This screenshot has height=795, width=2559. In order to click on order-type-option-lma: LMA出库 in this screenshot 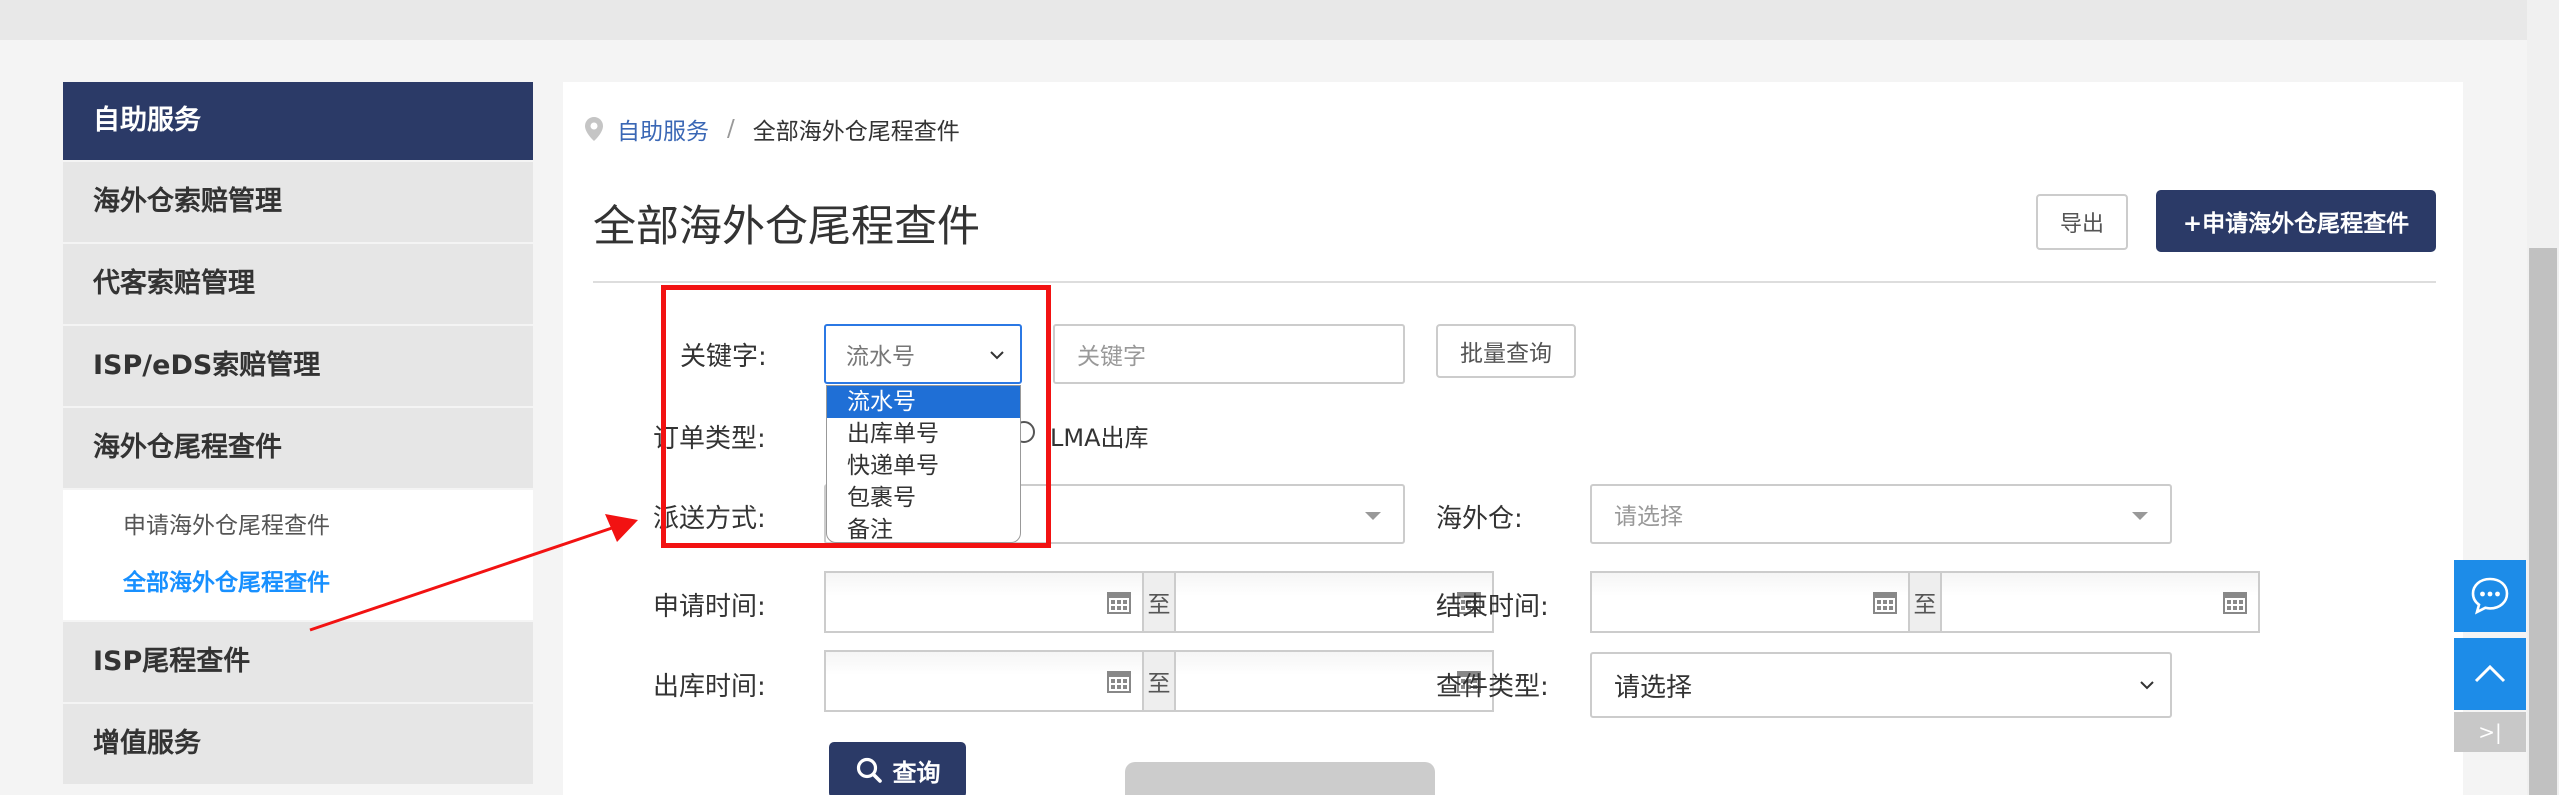, I will do `click(1099, 435)`.